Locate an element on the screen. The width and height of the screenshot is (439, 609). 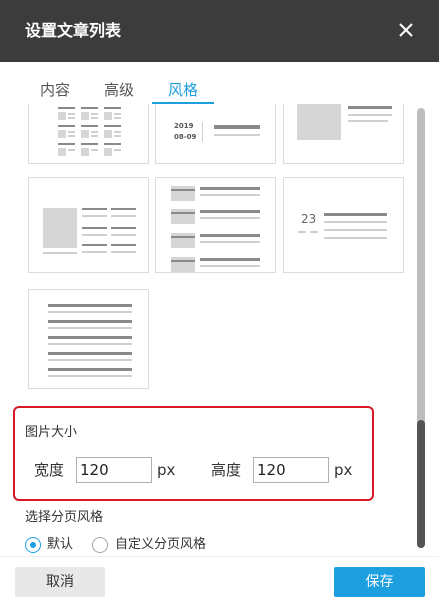
style-thumbnail-thumb-list is located at coordinates (215, 225).